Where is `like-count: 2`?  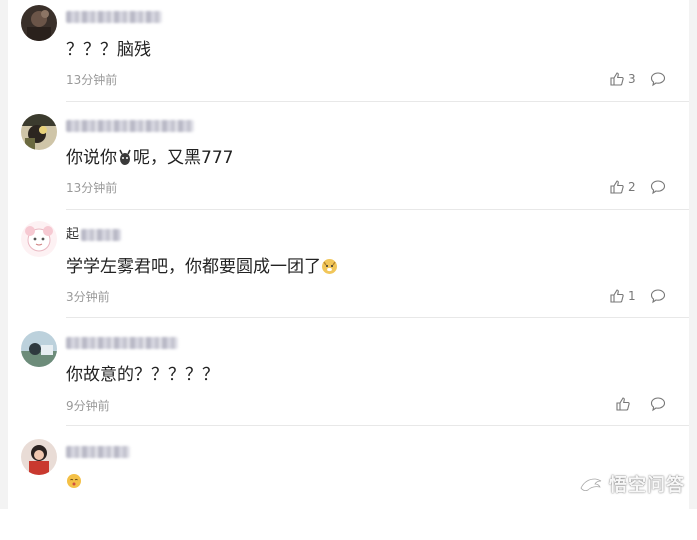
like-count: 2 is located at coordinates (632, 187).